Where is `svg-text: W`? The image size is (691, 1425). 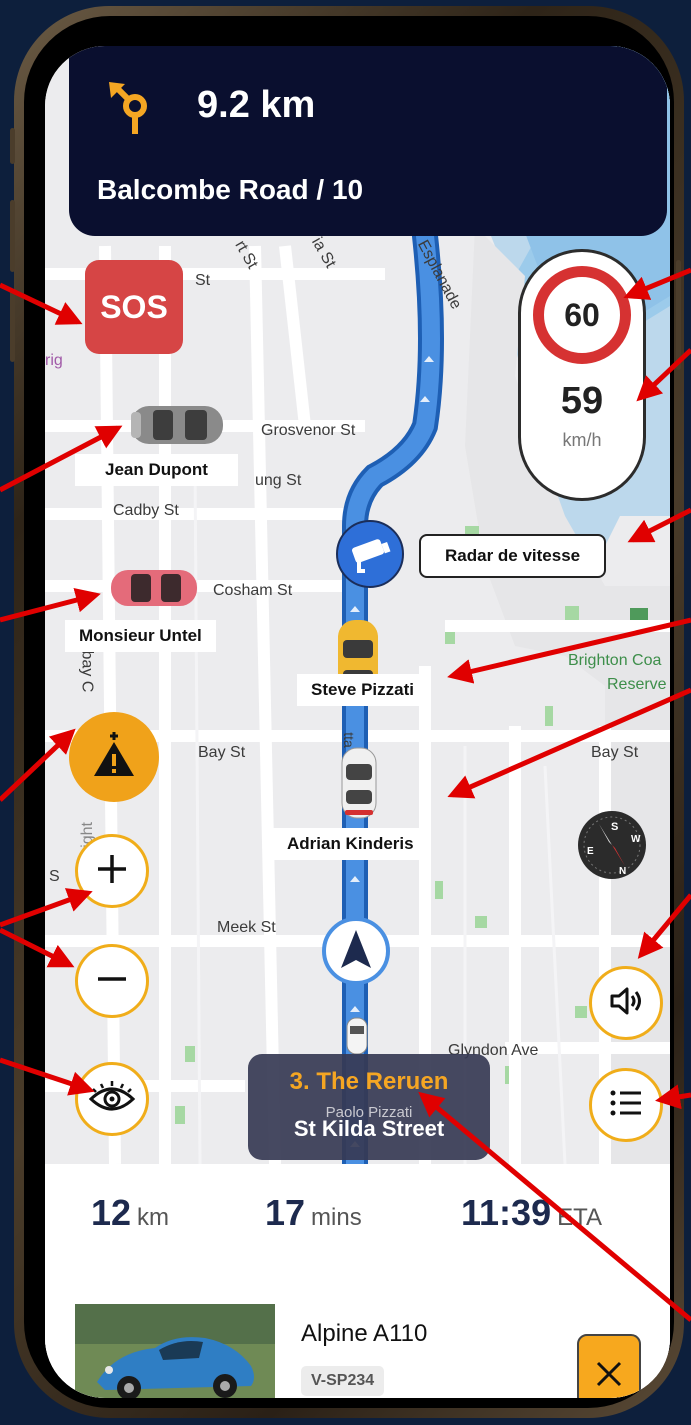
svg-text: W is located at coordinates (636, 839).